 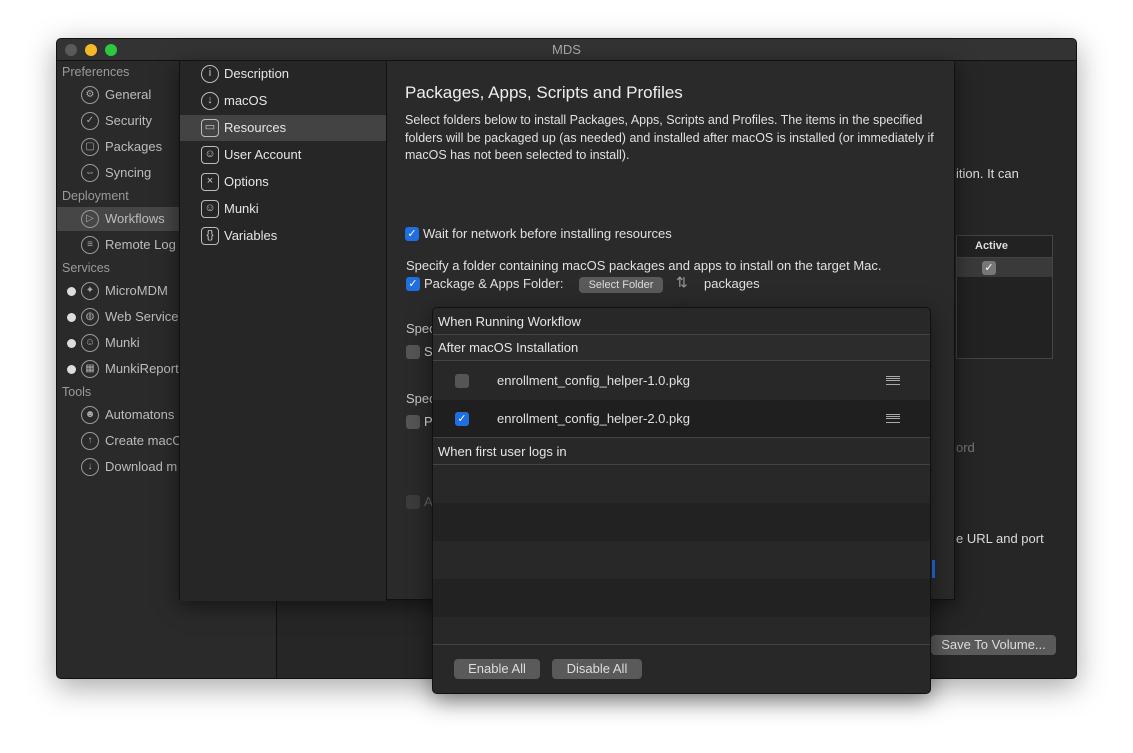 What do you see at coordinates (134, 146) in the screenshot?
I see `sidebar-item-label: Packages` at bounding box center [134, 146].